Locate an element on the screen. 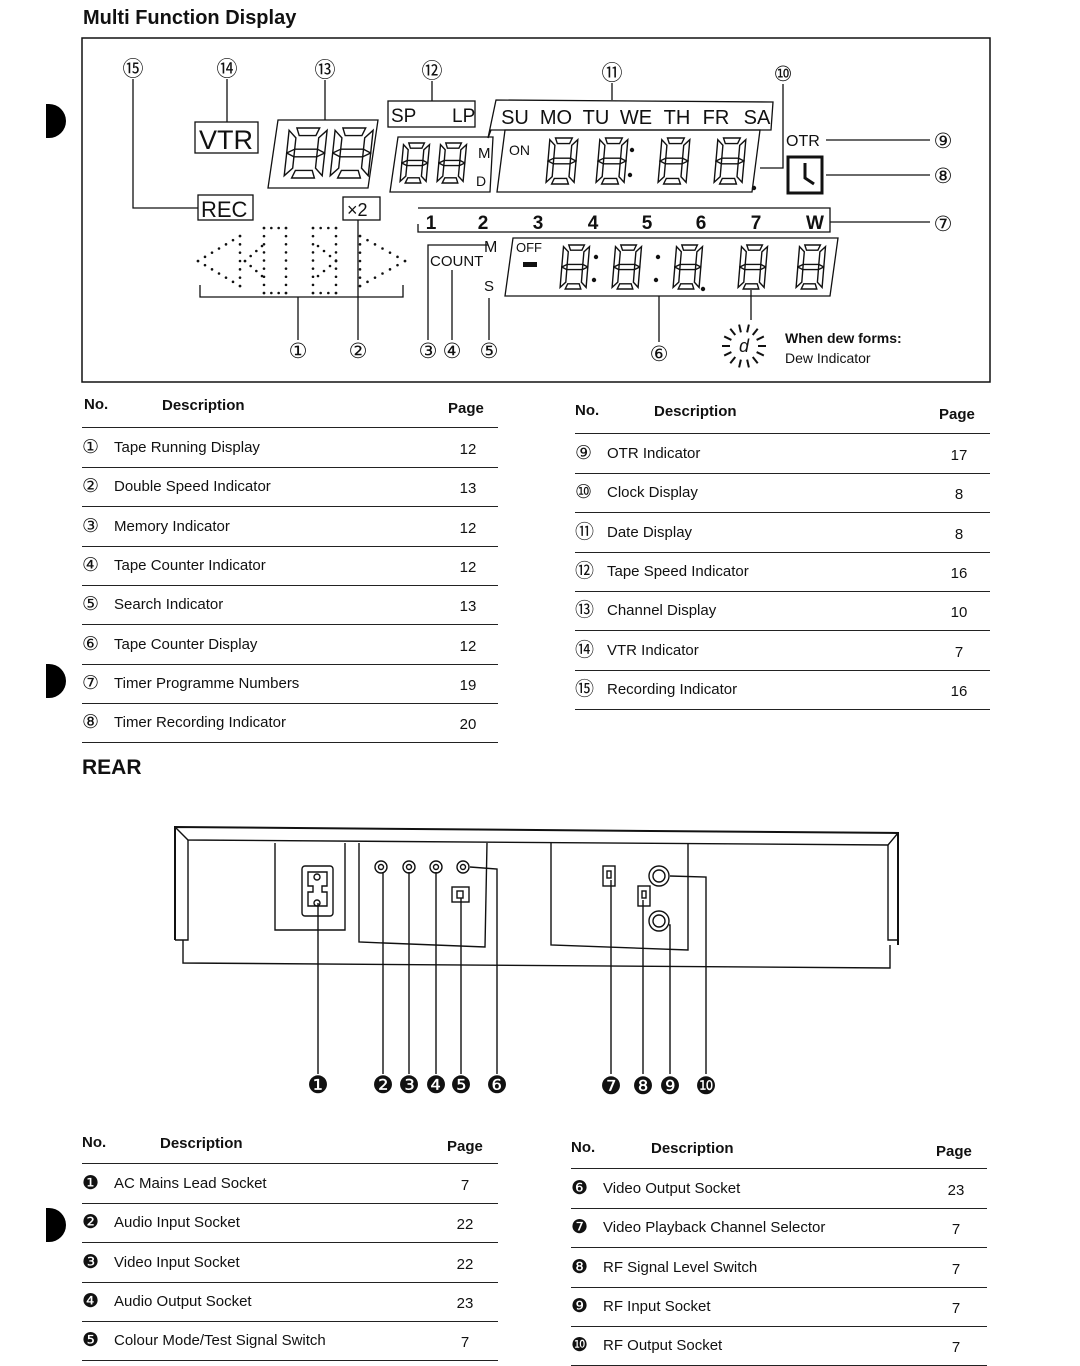 This screenshot has width=1080, height=1366. item-number: ❿ is located at coordinates (580, 1346).